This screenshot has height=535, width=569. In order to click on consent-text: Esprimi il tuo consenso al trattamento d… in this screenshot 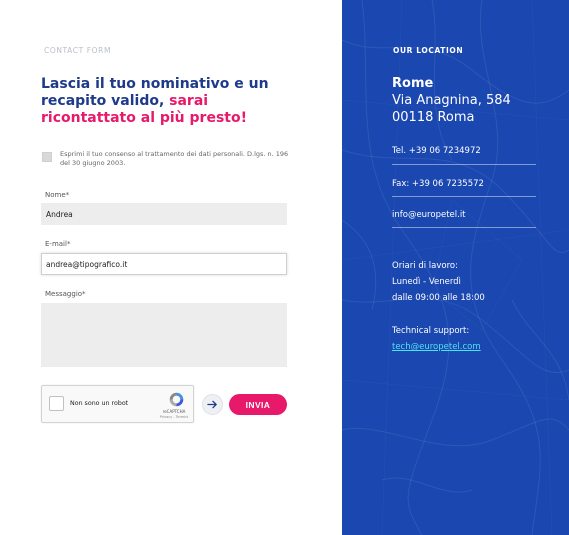, I will do `click(174, 158)`.